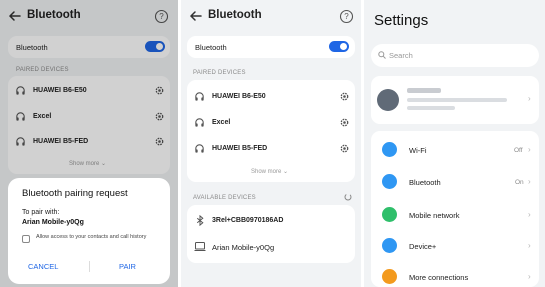  Describe the element at coordinates (382, 55) in the screenshot. I see `search-icon` at that location.